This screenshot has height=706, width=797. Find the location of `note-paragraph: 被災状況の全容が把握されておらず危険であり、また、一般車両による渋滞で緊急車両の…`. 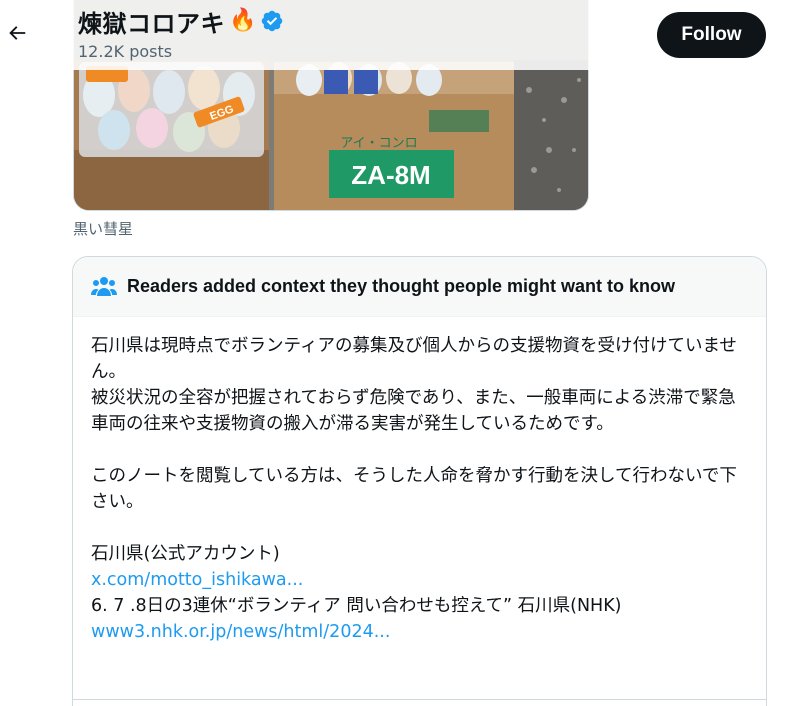

note-paragraph: 被災状況の全容が把握されておらず危険であり、また、一般車両による渋滞で緊急車両の… is located at coordinates (413, 411).